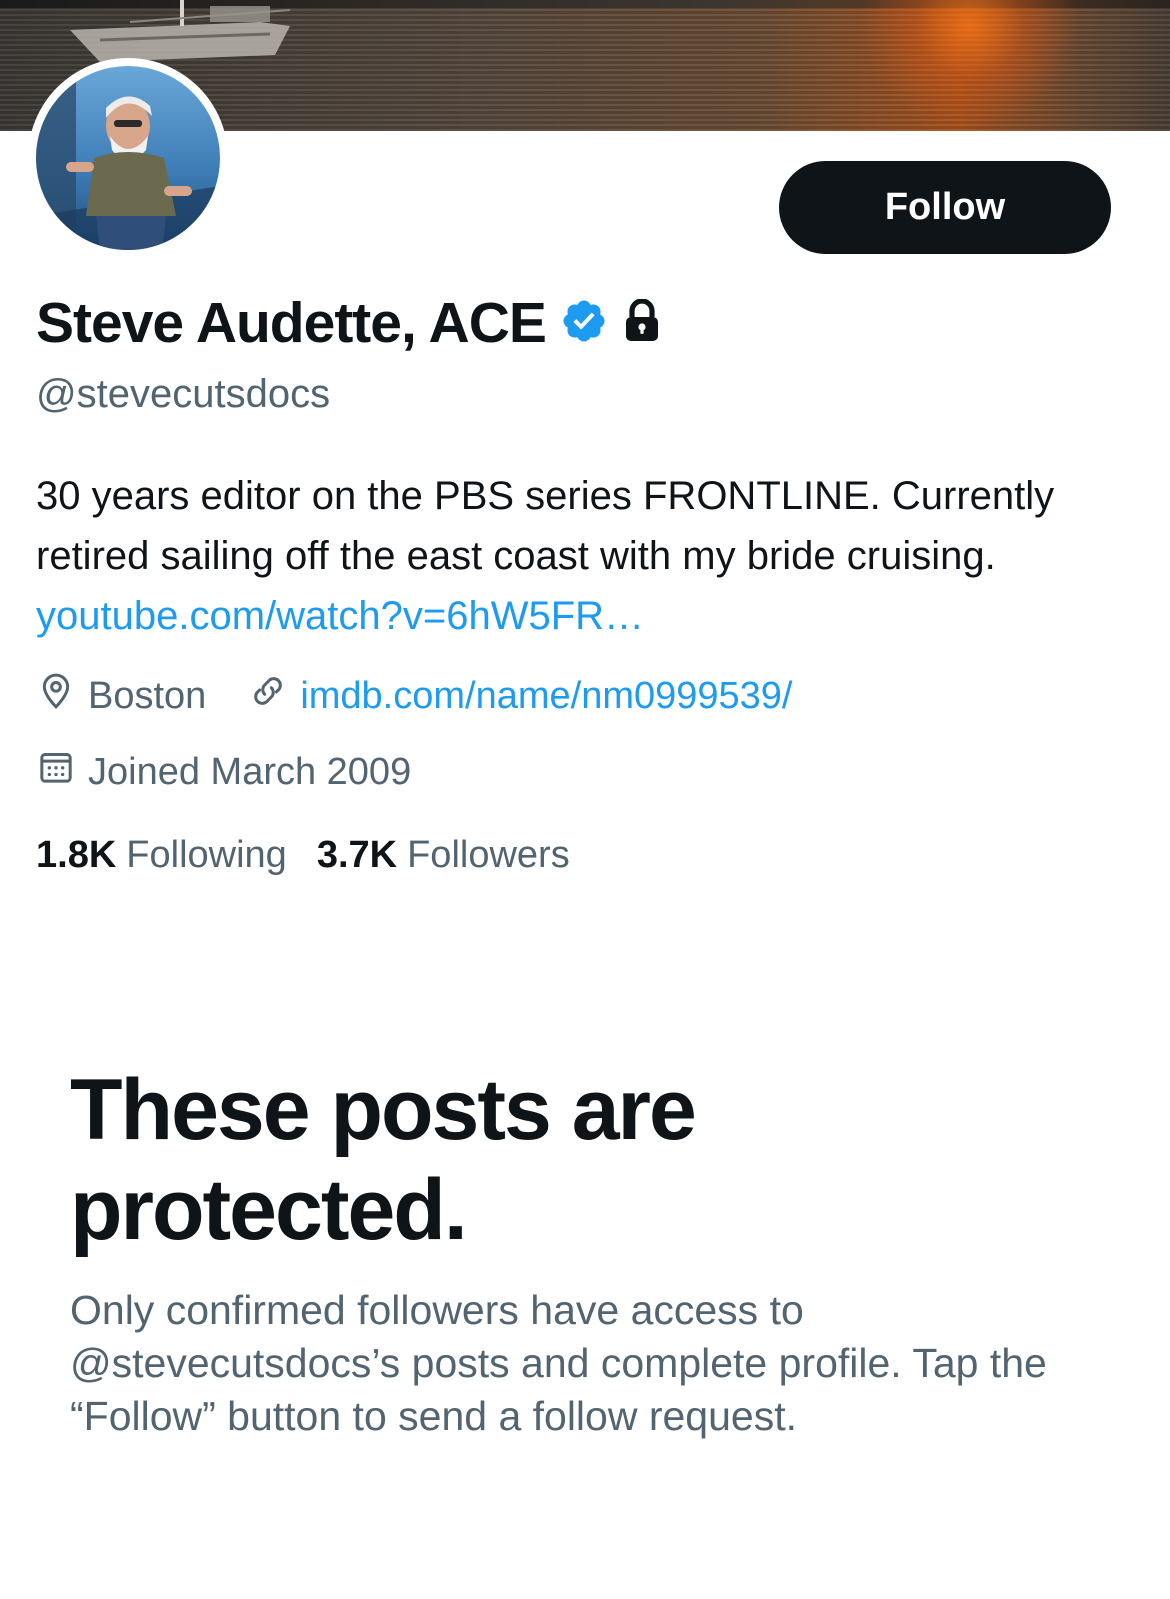  Describe the element at coordinates (56, 772) in the screenshot. I see `calendar-icon` at that location.